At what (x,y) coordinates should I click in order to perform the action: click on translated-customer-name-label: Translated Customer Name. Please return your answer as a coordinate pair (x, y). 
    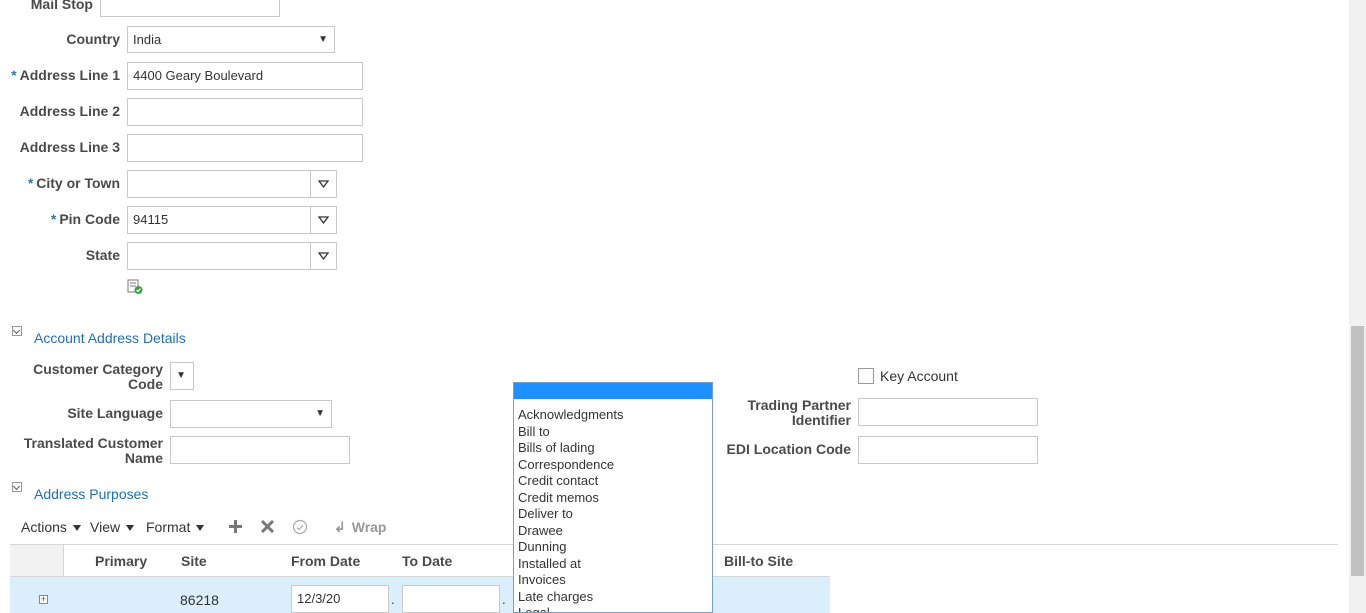
    Looking at the image, I should click on (93, 450).